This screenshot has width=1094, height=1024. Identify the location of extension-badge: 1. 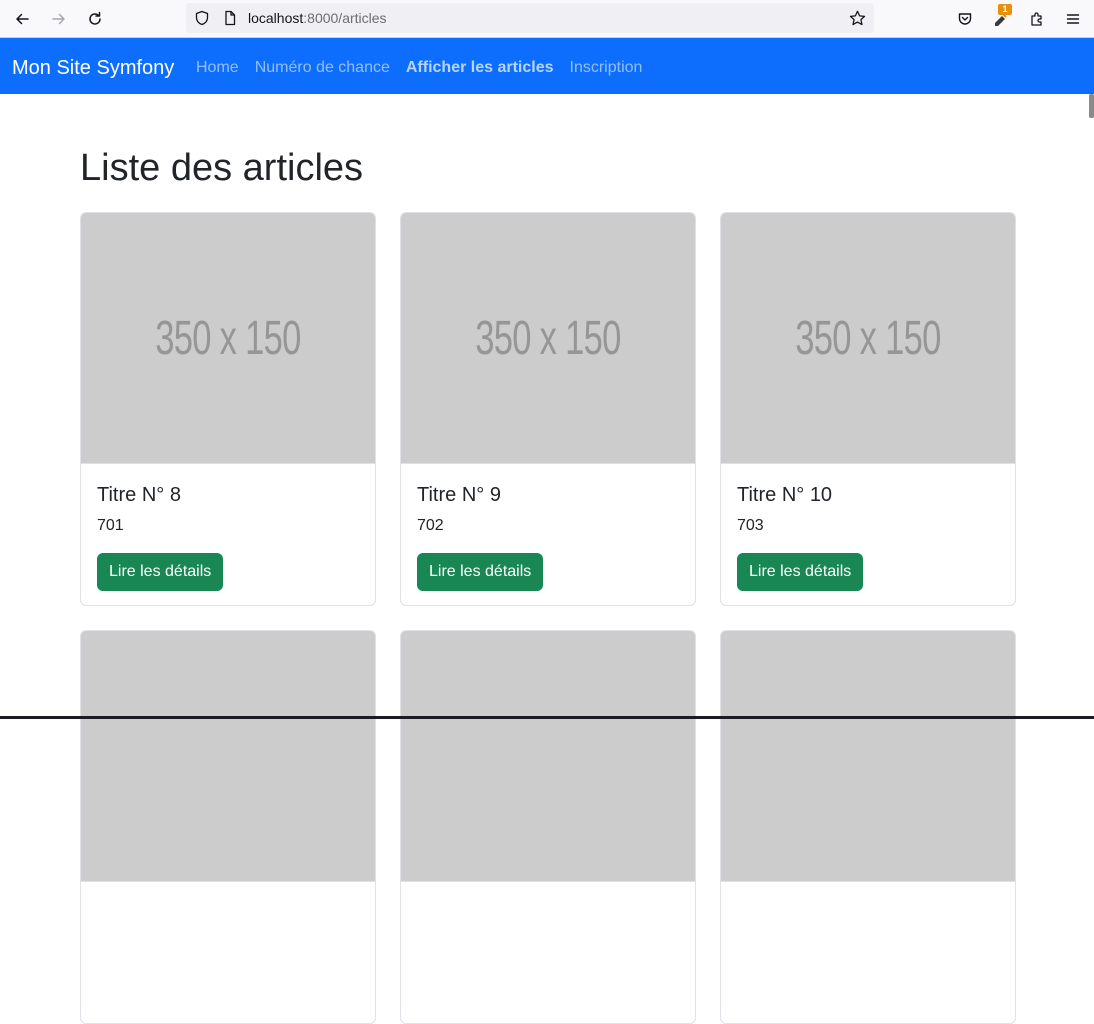
(1005, 9).